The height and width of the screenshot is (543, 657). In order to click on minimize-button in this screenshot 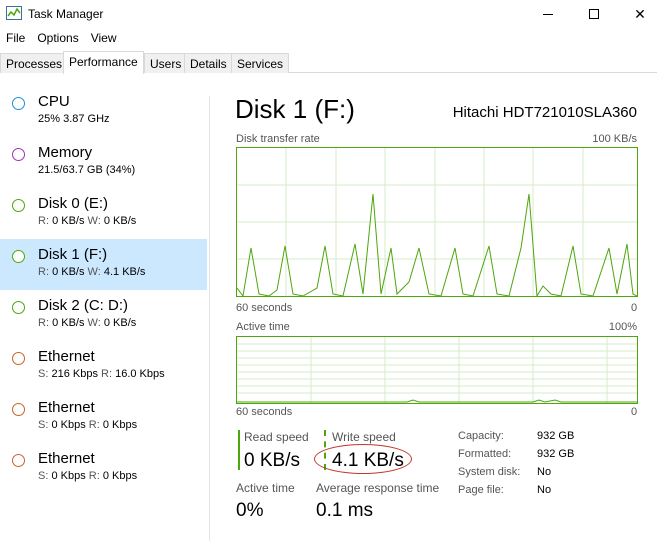, I will do `click(548, 14)`.